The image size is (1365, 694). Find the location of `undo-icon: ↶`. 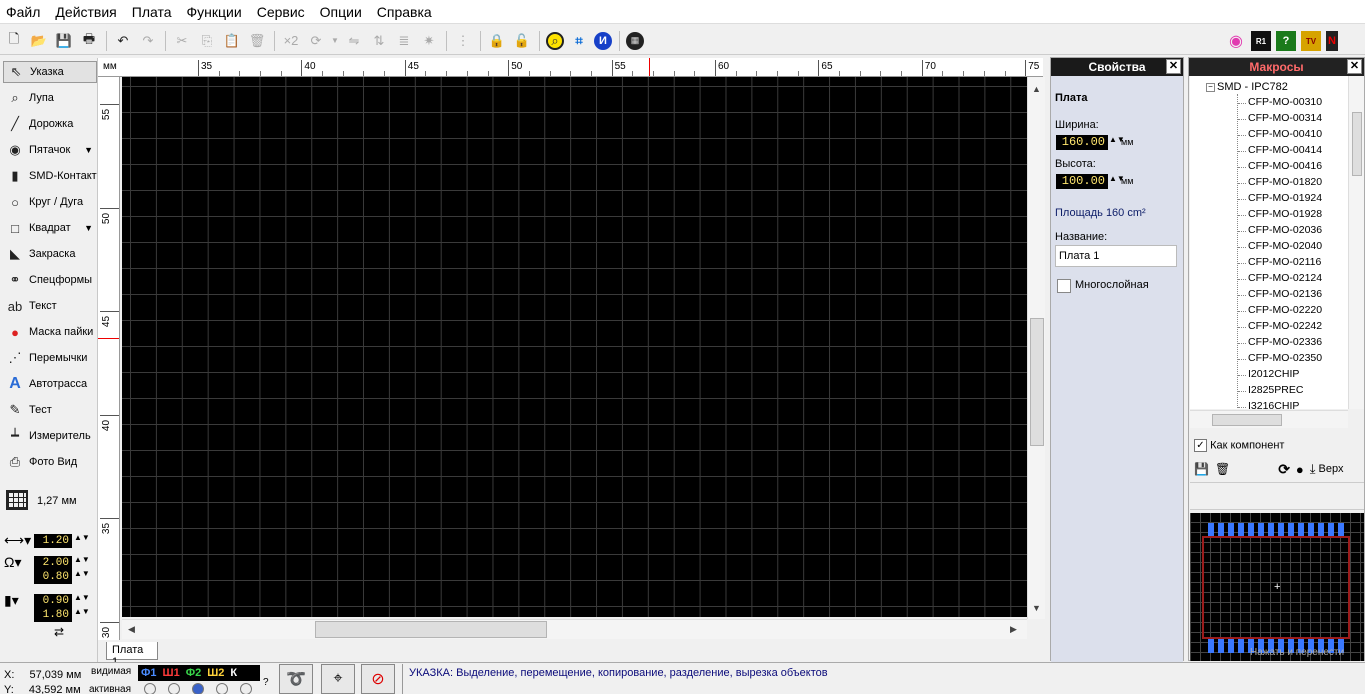

undo-icon: ↶ is located at coordinates (123, 41).